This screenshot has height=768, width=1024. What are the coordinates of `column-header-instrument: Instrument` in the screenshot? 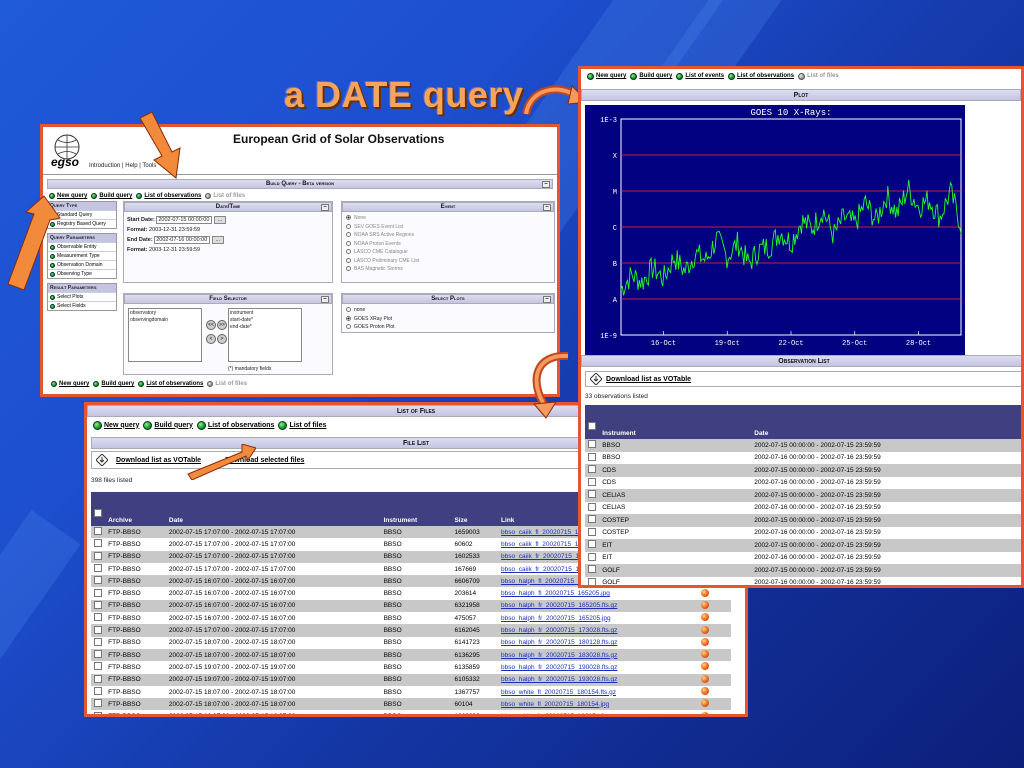 It's located at (416, 514).